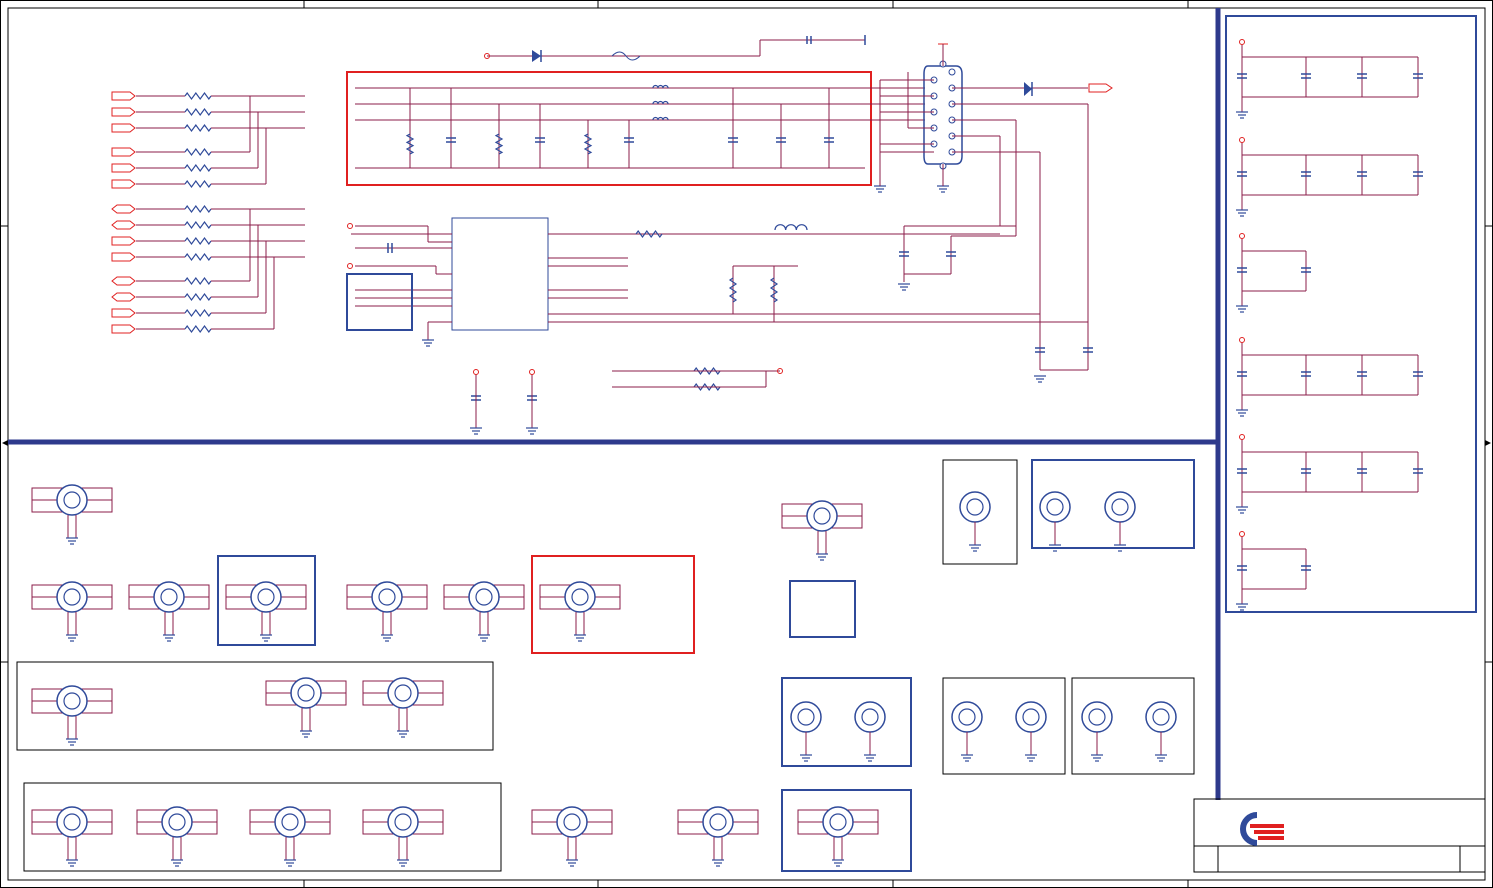  What do you see at coordinates (1329, 325) in the screenshot?
I see `decoupling-capacitors` at bounding box center [1329, 325].